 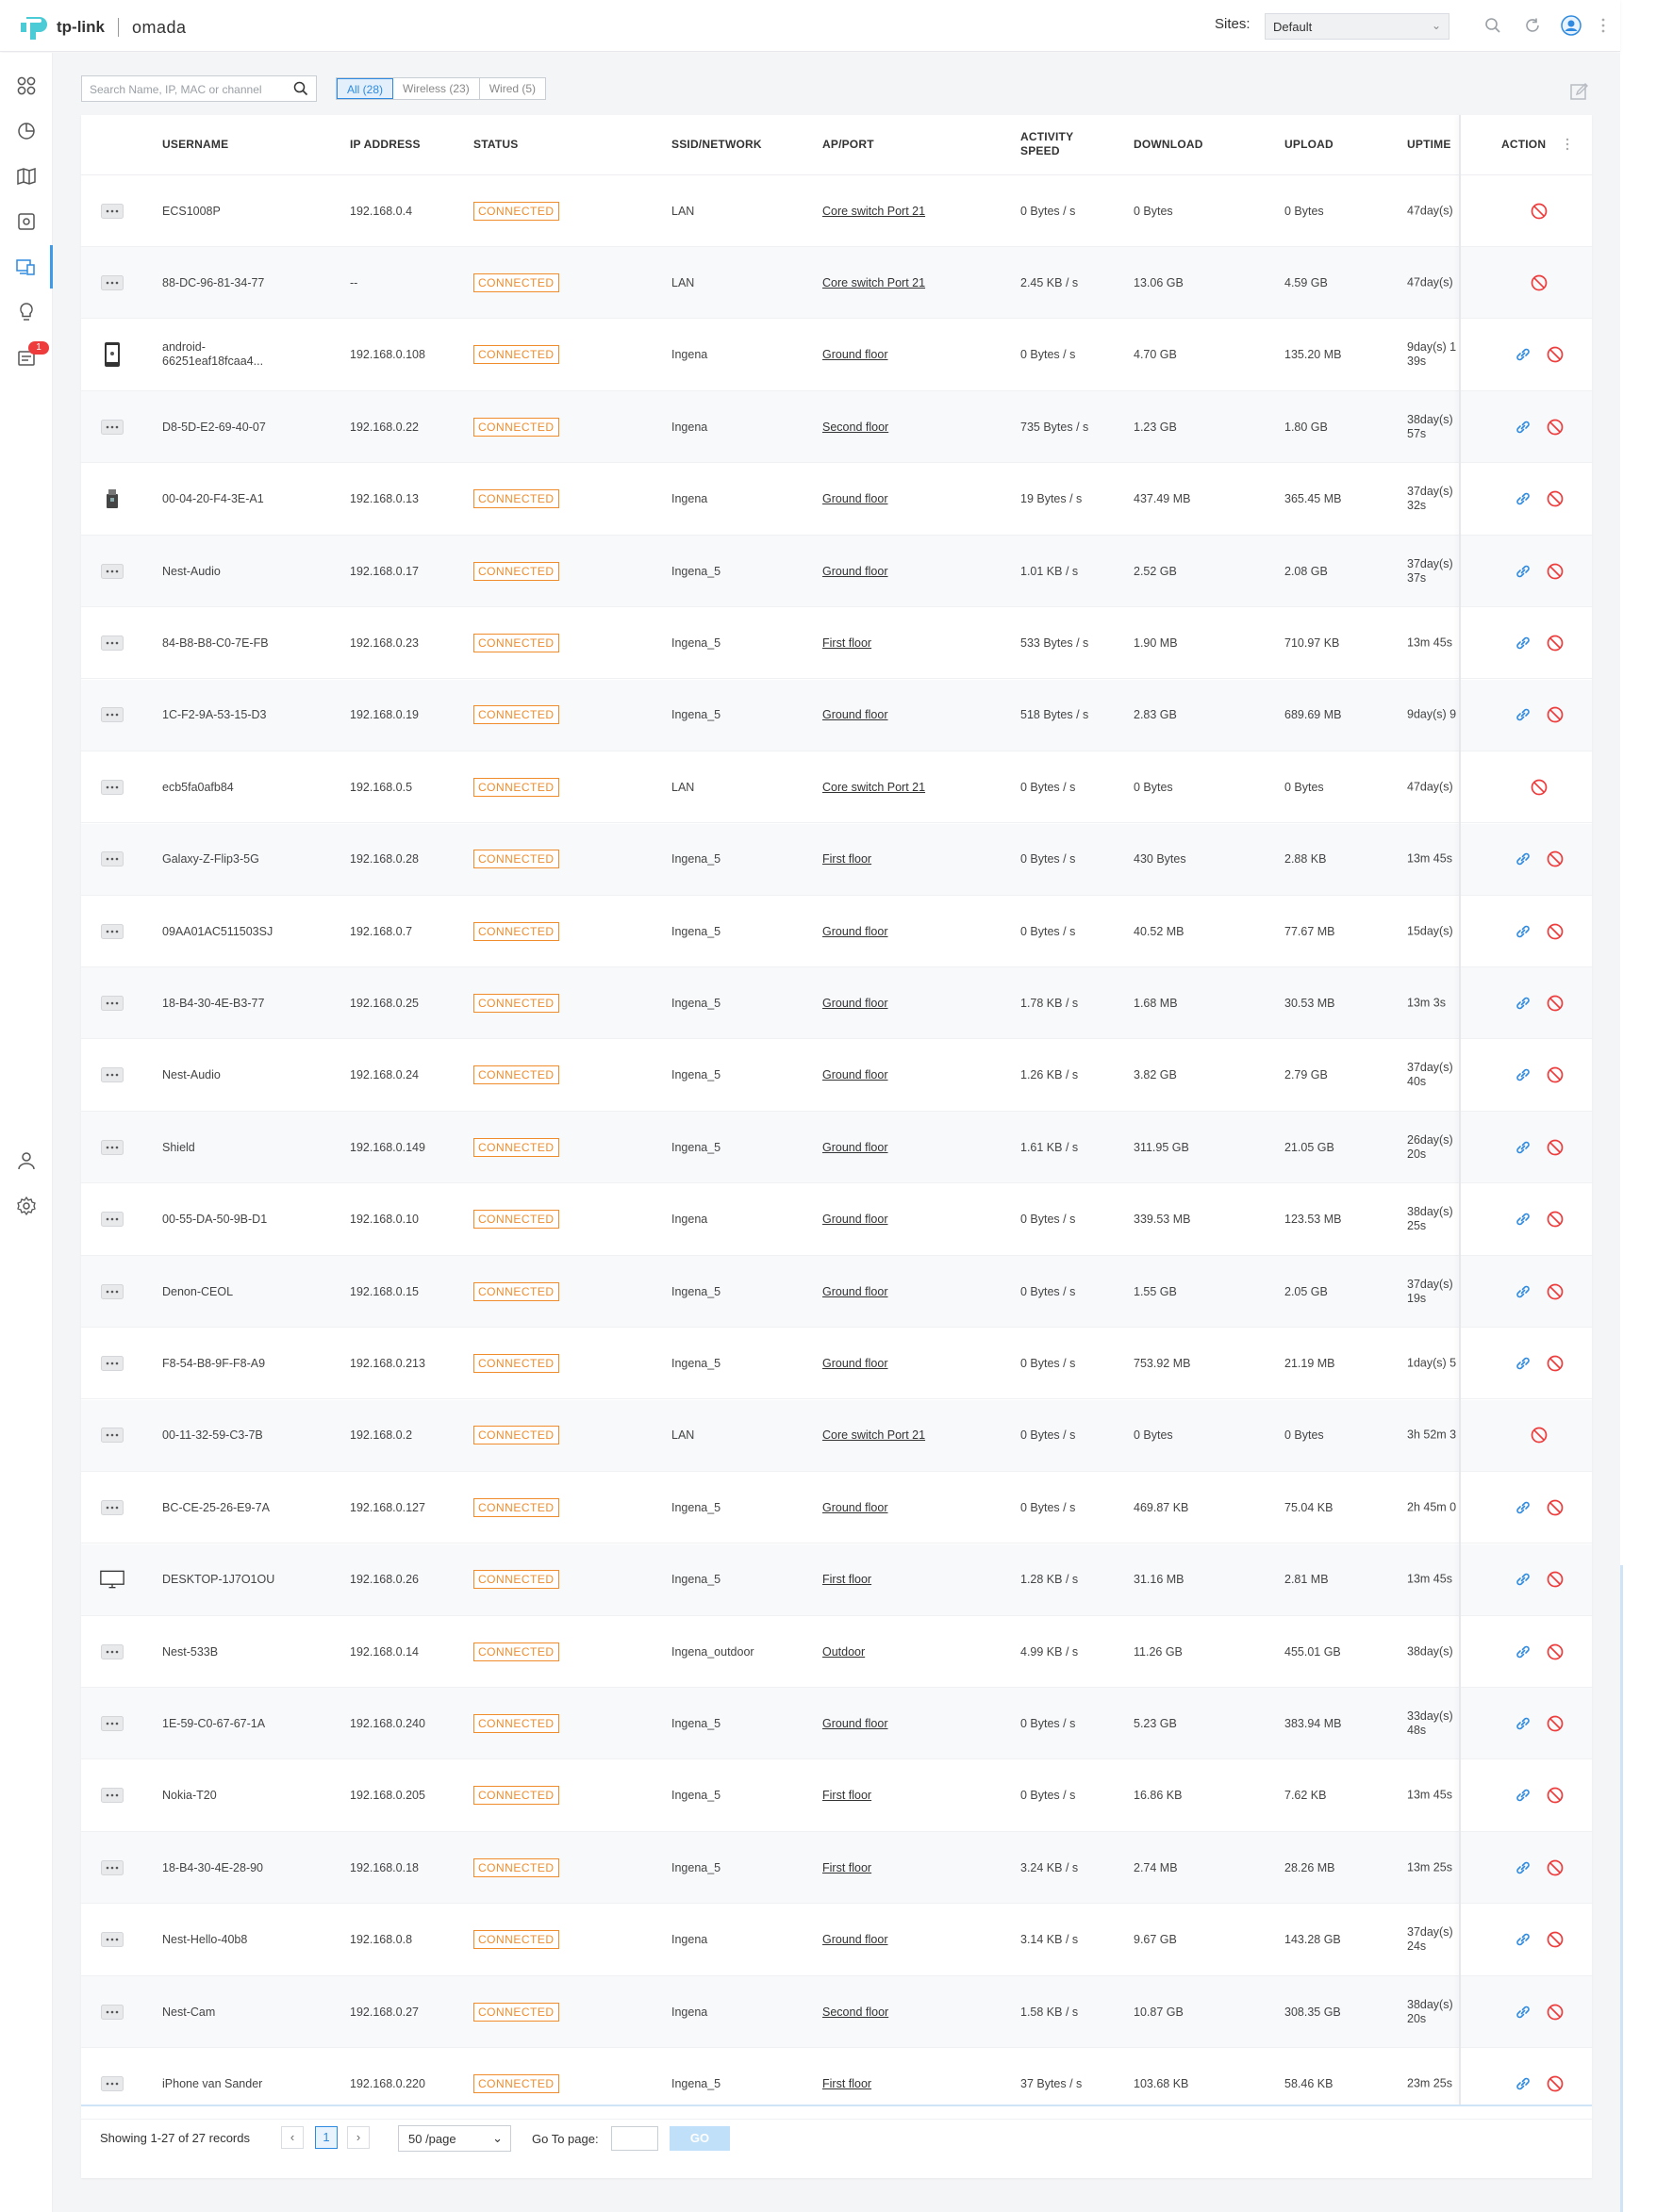 I want to click on refresh-icon, so click(x=1532, y=25).